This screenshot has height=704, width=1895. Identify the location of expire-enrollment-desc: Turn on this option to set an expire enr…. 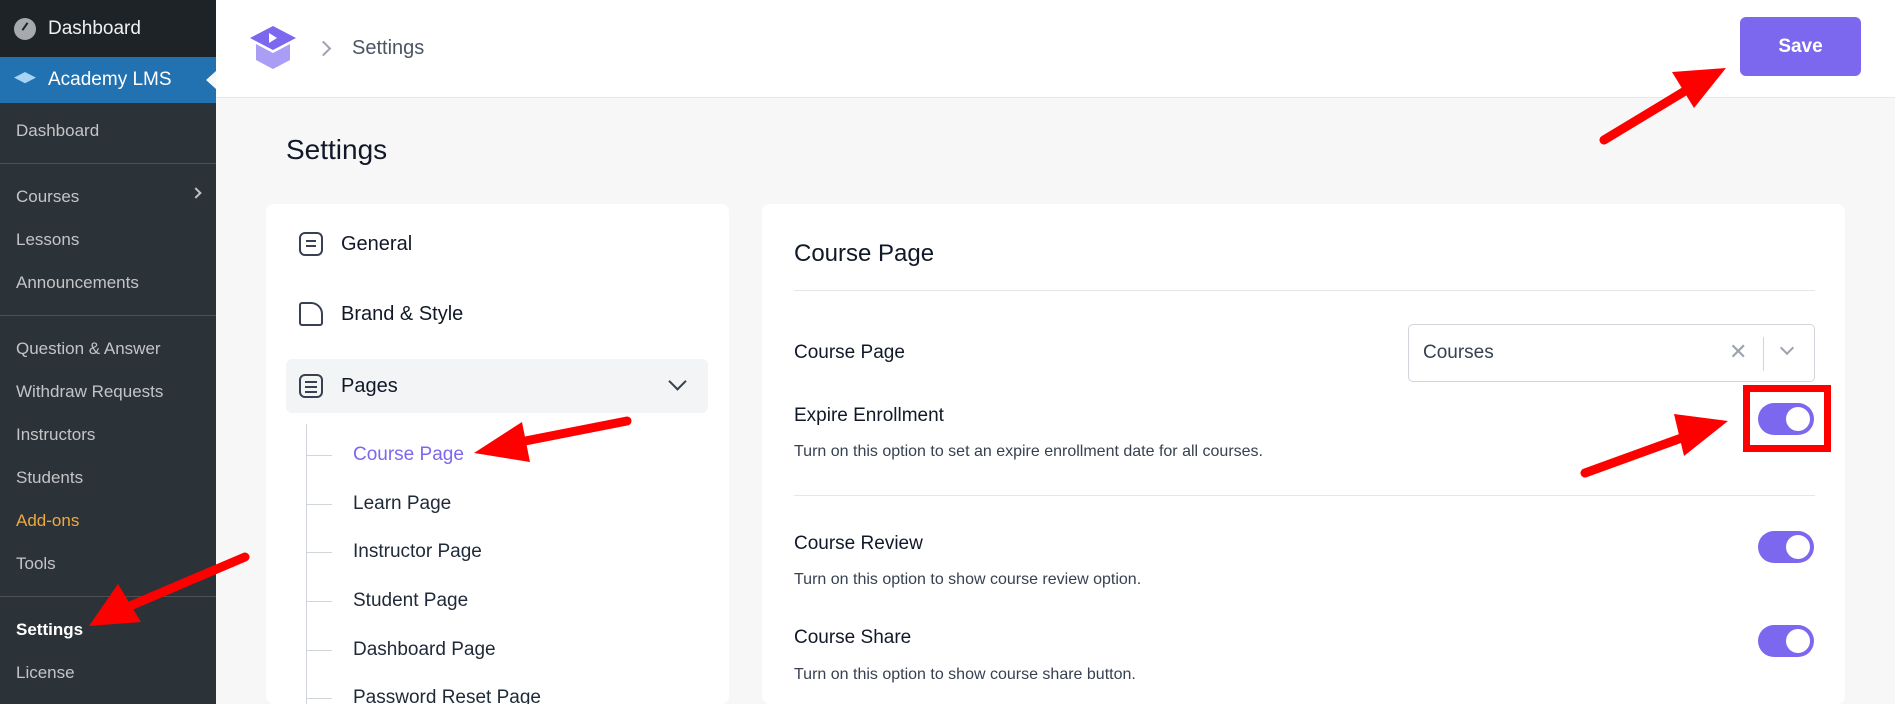
(1028, 451).